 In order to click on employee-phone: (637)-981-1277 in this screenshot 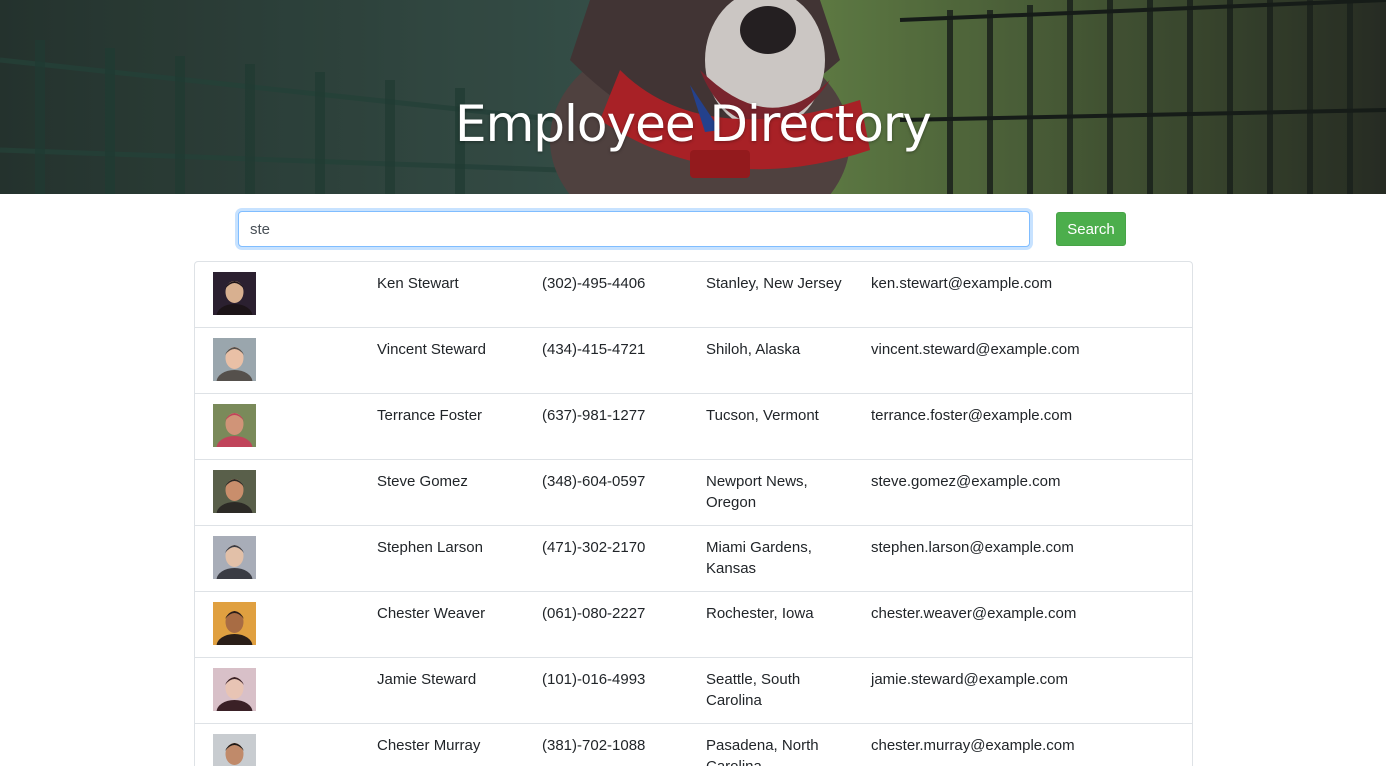, I will do `click(594, 415)`.